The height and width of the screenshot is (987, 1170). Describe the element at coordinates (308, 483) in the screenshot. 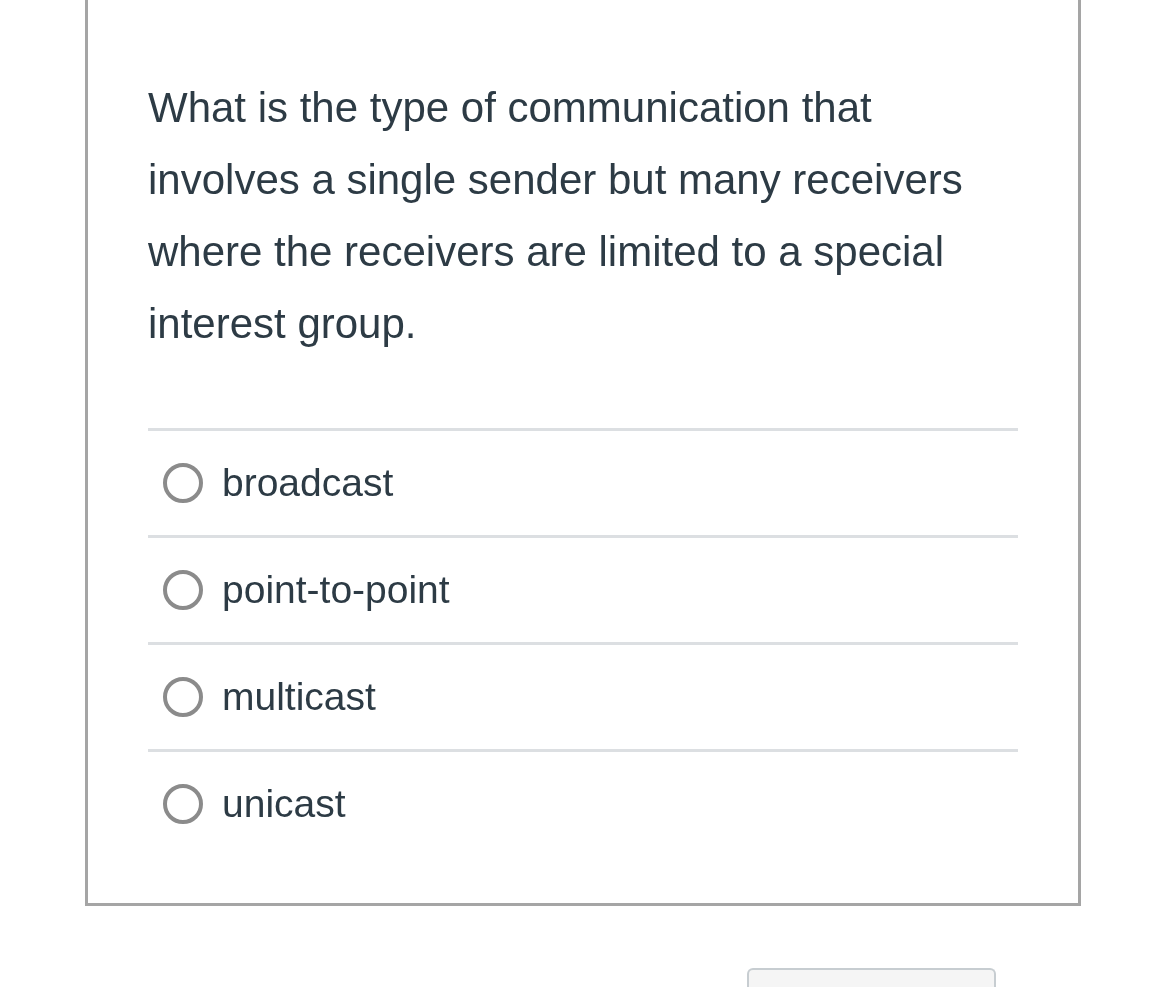

I see `option-label: broadcast` at that location.